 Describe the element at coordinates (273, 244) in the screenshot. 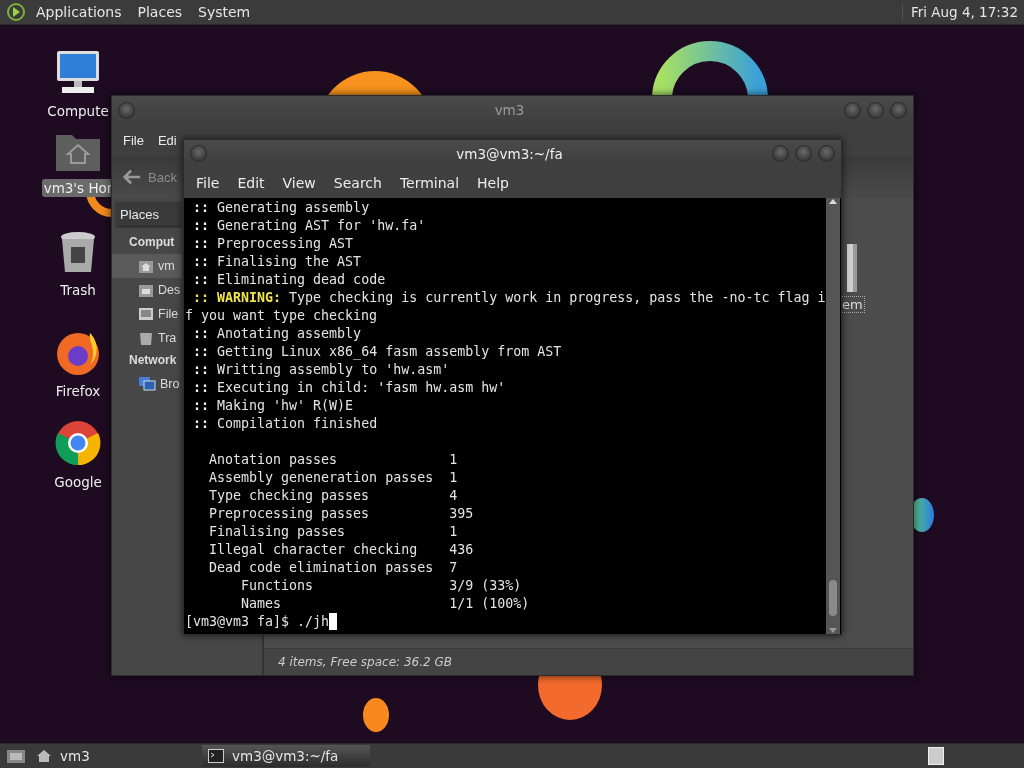

I see `terminal-line: :: Preprocessing AST` at that location.